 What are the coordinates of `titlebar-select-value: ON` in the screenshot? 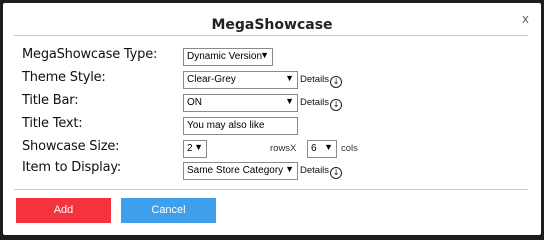 It's located at (194, 102).